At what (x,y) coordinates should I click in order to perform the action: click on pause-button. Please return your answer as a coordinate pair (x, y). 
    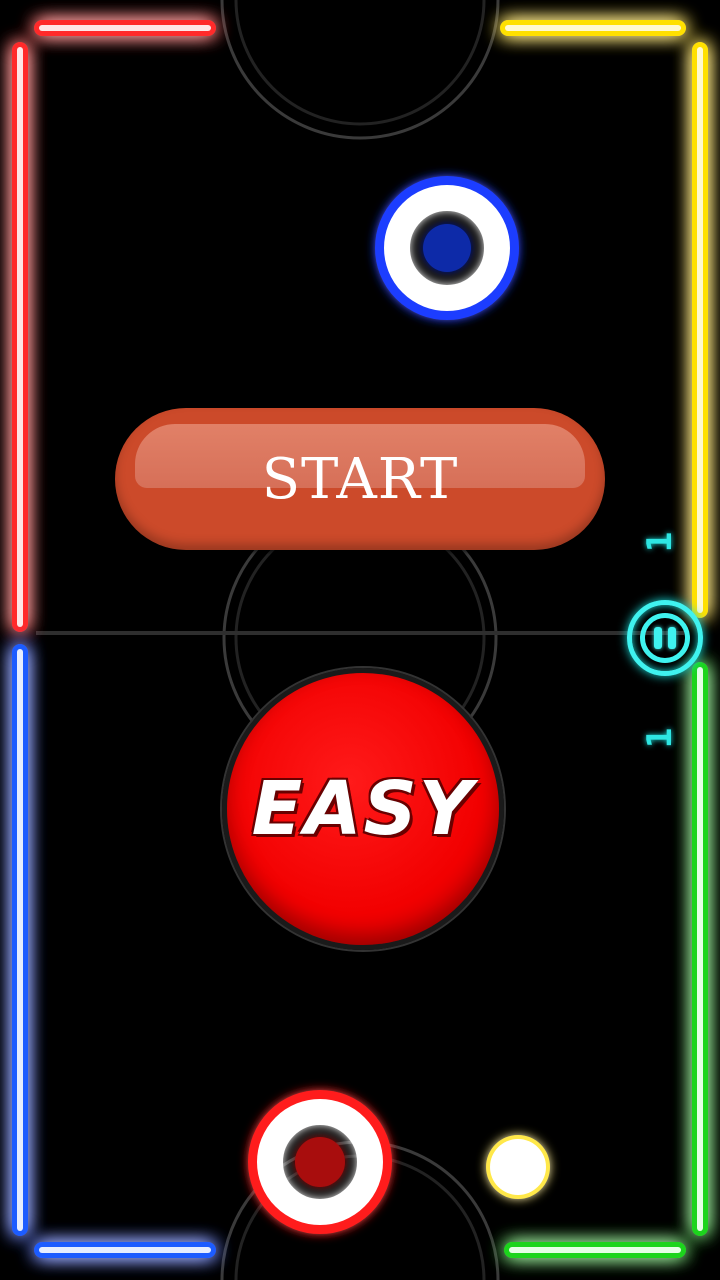
    Looking at the image, I should click on (665, 638).